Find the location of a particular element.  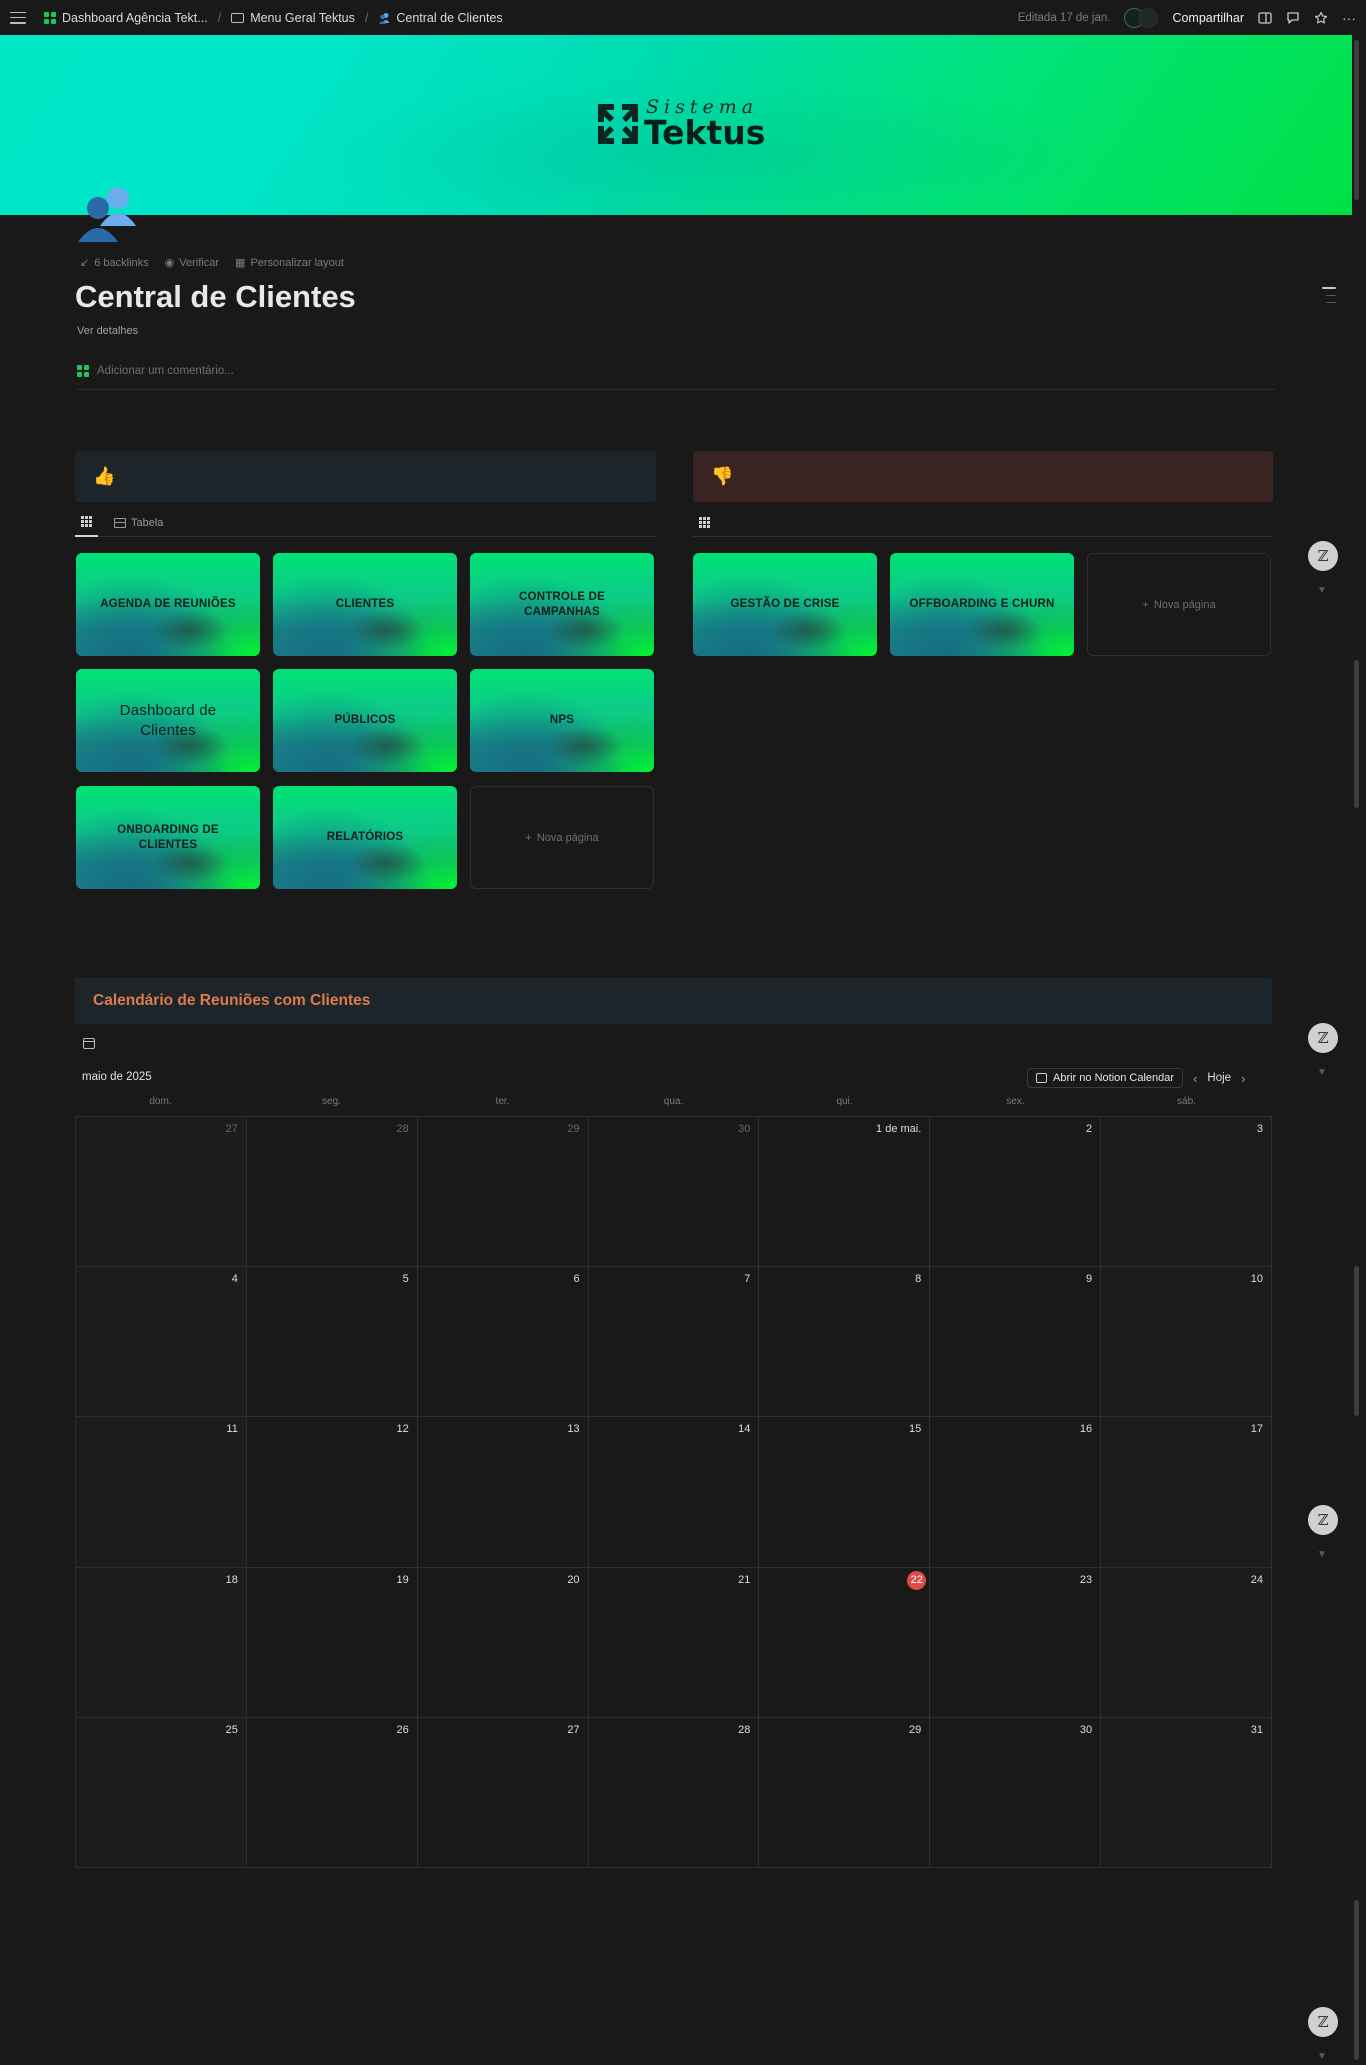

calendar-day-cell: 14 is located at coordinates (674, 1492).